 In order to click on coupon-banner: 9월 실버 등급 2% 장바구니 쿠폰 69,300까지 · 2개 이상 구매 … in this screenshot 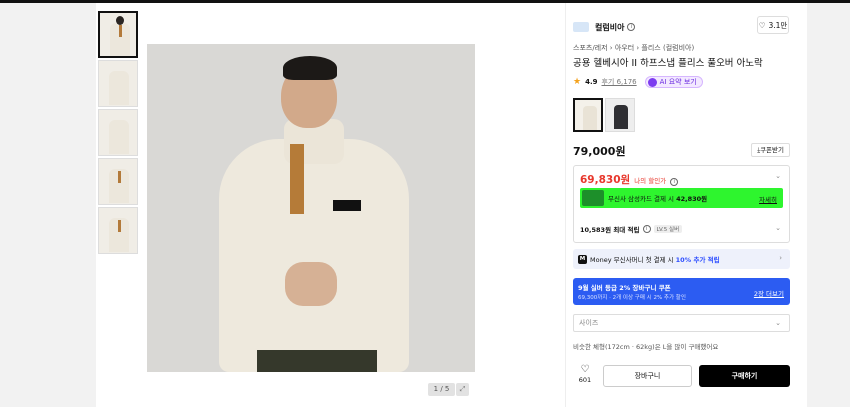, I will do `click(681, 291)`.